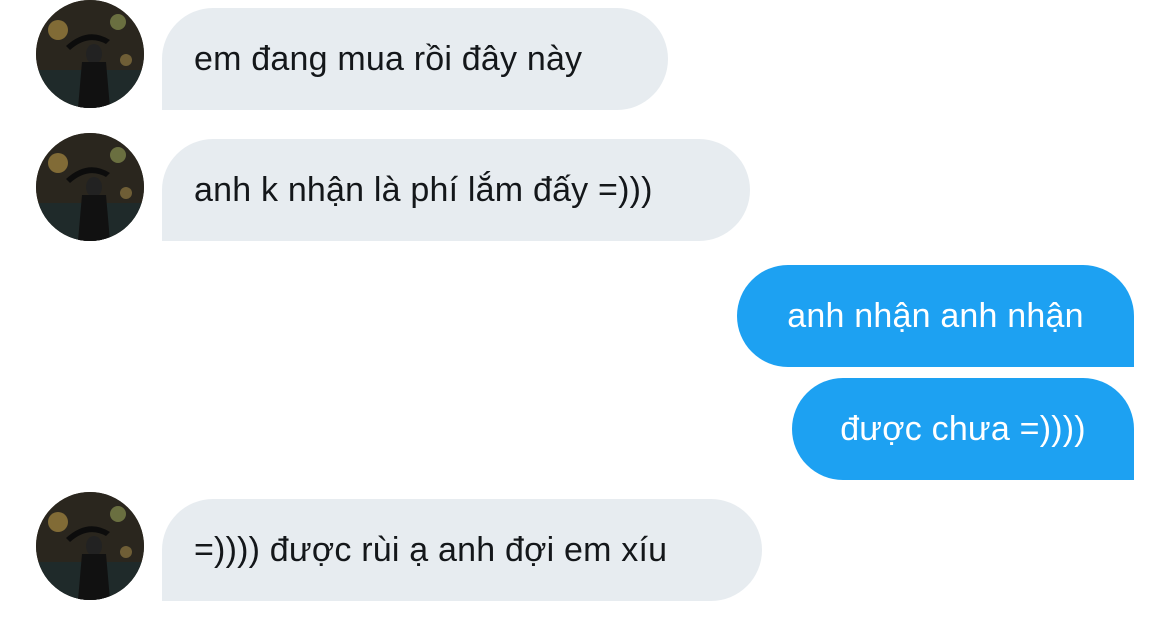 The image size is (1170, 626). Describe the element at coordinates (423, 189) in the screenshot. I see `message-text: anh k nhận là phí lắm đấy =)))` at that location.